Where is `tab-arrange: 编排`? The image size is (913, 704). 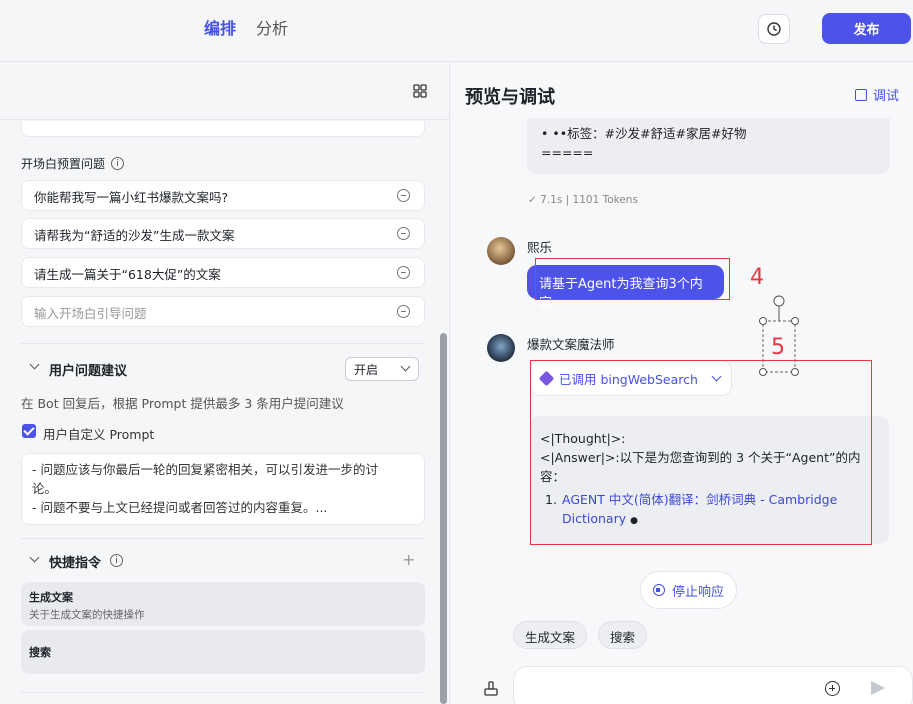 tab-arrange: 编排 is located at coordinates (220, 27).